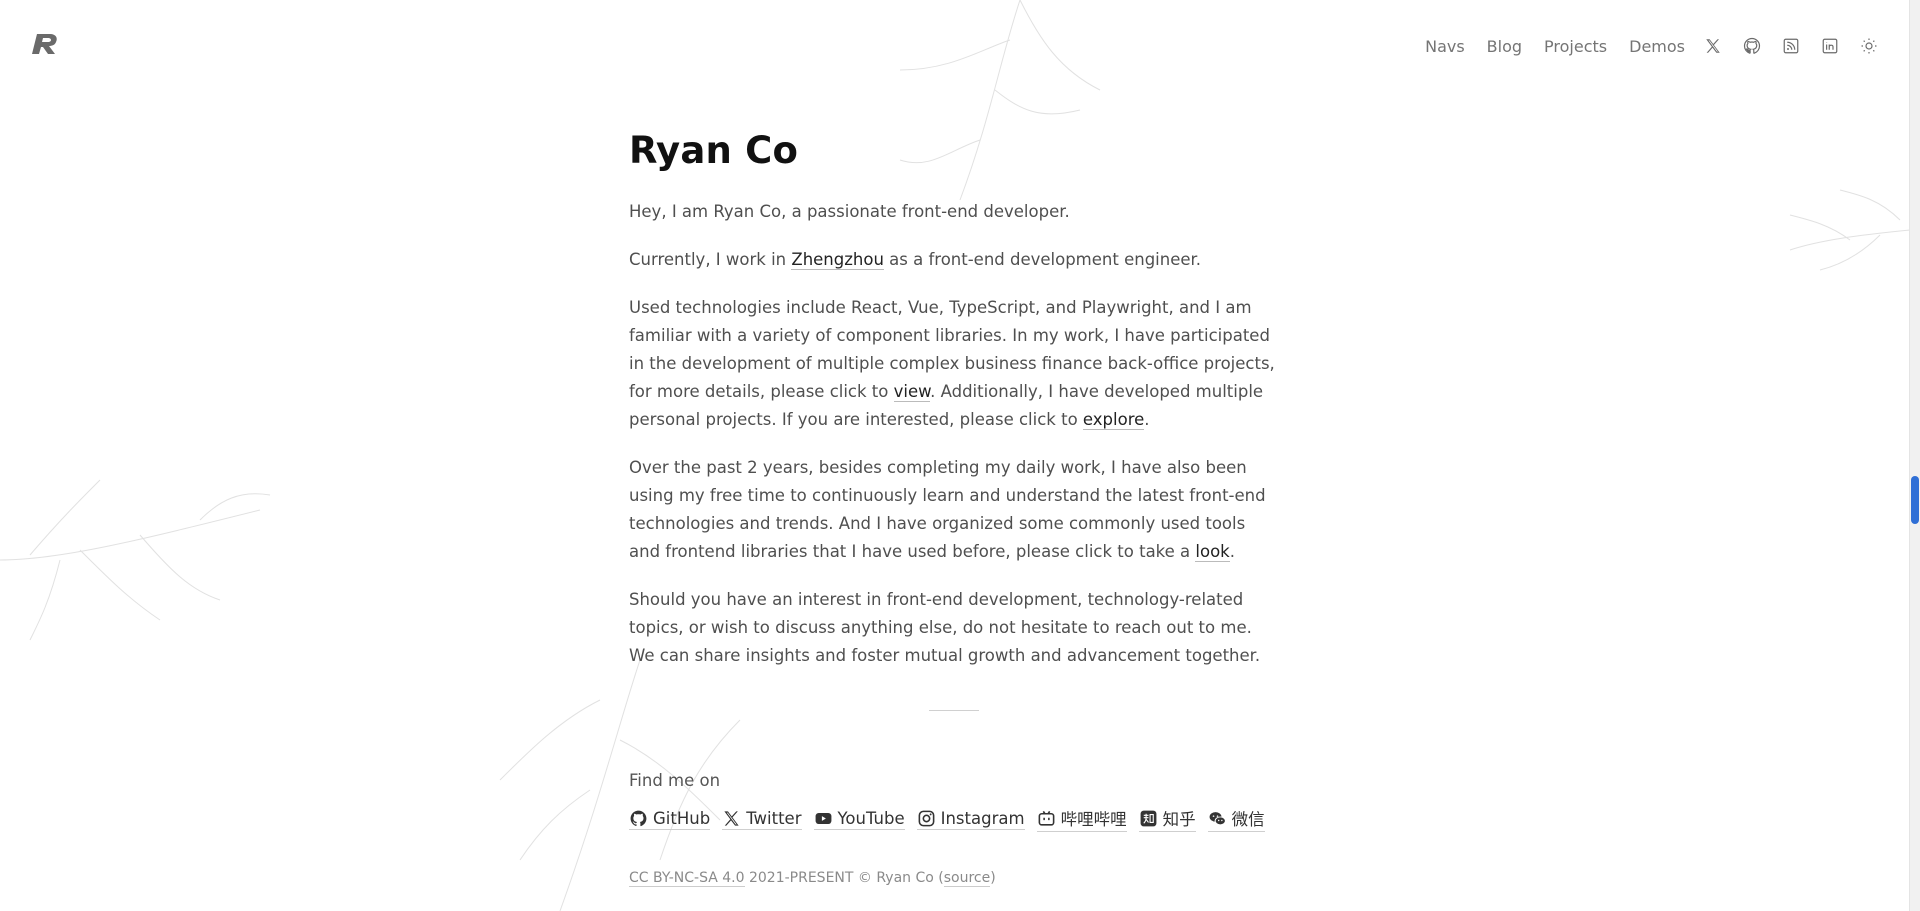  I want to click on social-label-zhihu: 知乎, so click(1179, 819).